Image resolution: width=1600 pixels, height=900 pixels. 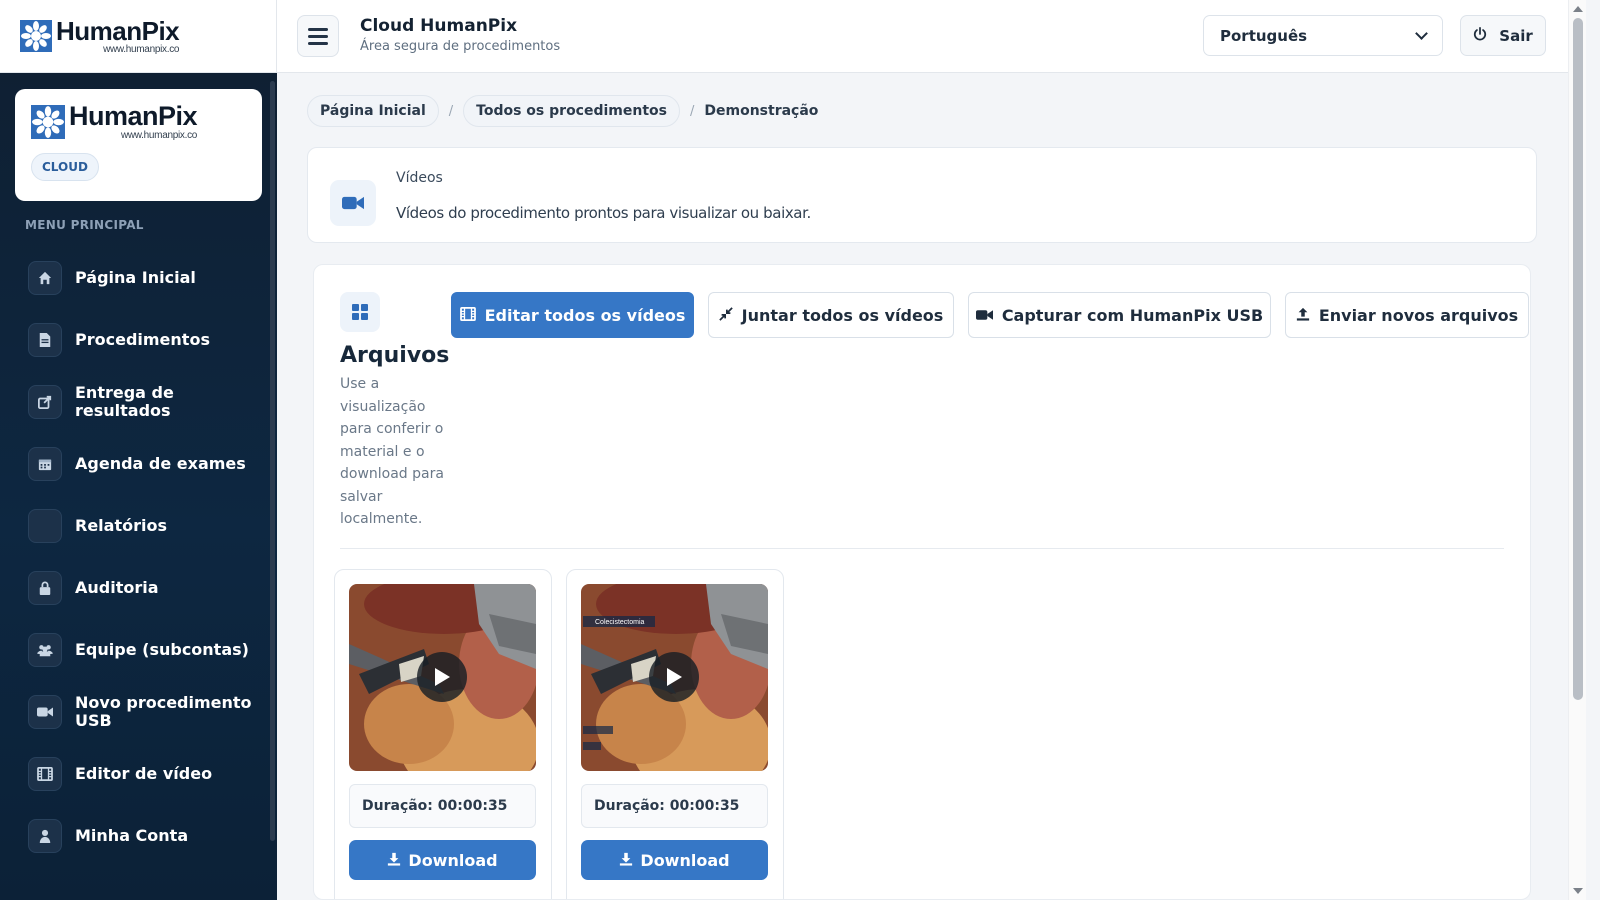 What do you see at coordinates (318, 29) in the screenshot?
I see `hamburger-icon` at bounding box center [318, 29].